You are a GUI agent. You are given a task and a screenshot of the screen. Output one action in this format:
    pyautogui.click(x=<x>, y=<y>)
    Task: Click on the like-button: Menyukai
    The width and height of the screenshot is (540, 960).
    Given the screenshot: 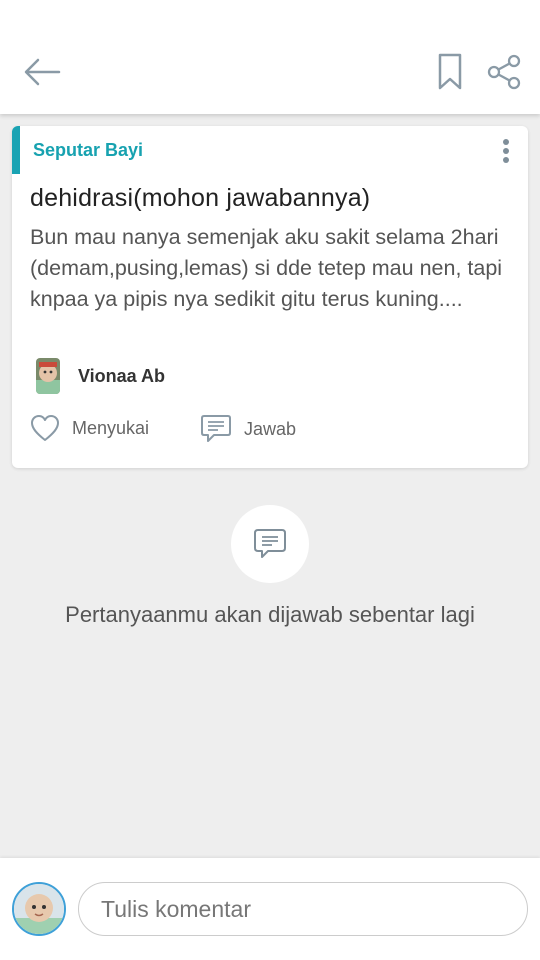 What is the action you would take?
    pyautogui.click(x=89, y=428)
    